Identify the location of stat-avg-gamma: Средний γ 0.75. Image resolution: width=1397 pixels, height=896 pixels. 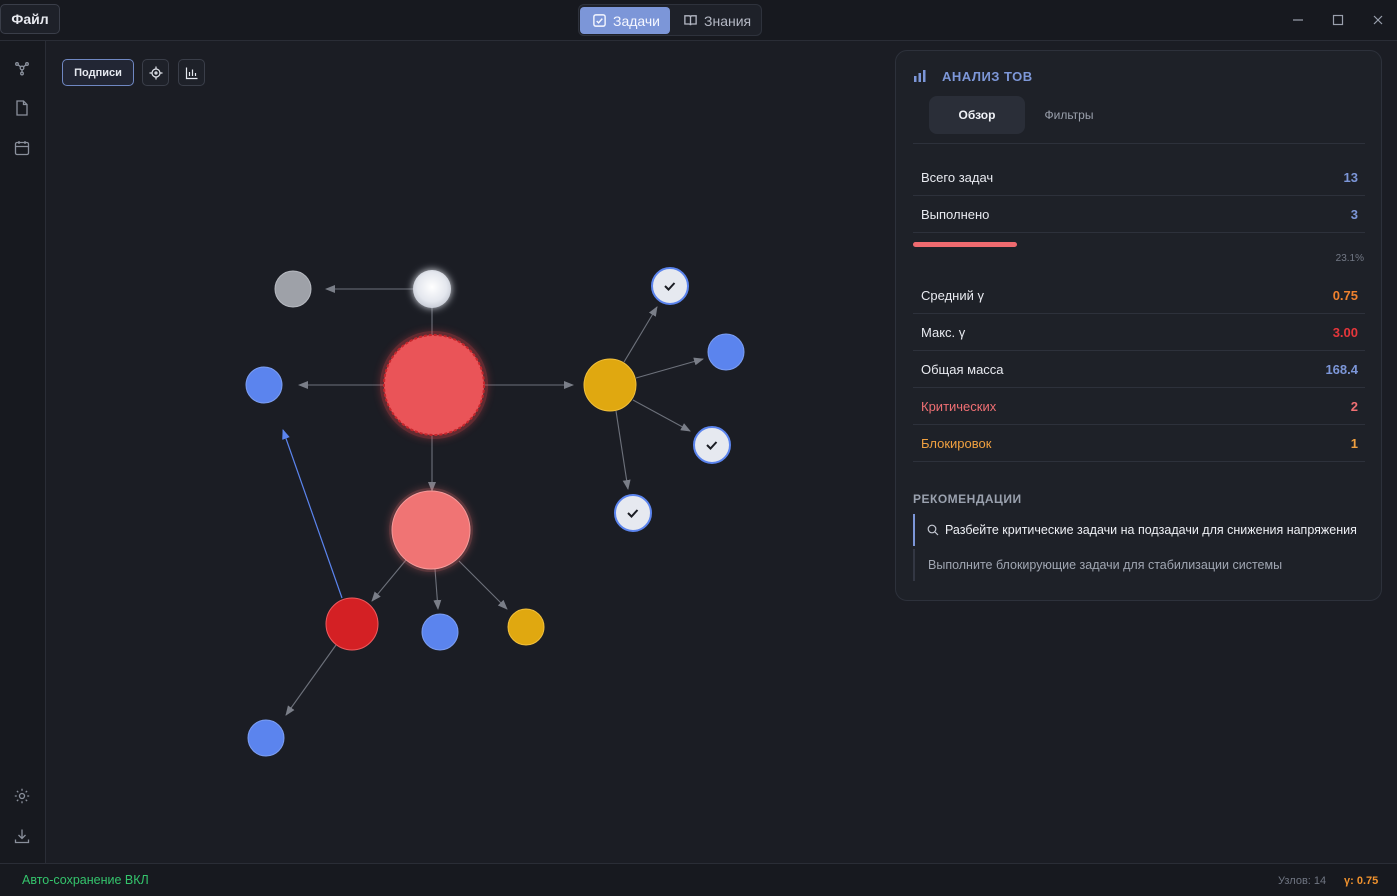
(1139, 295).